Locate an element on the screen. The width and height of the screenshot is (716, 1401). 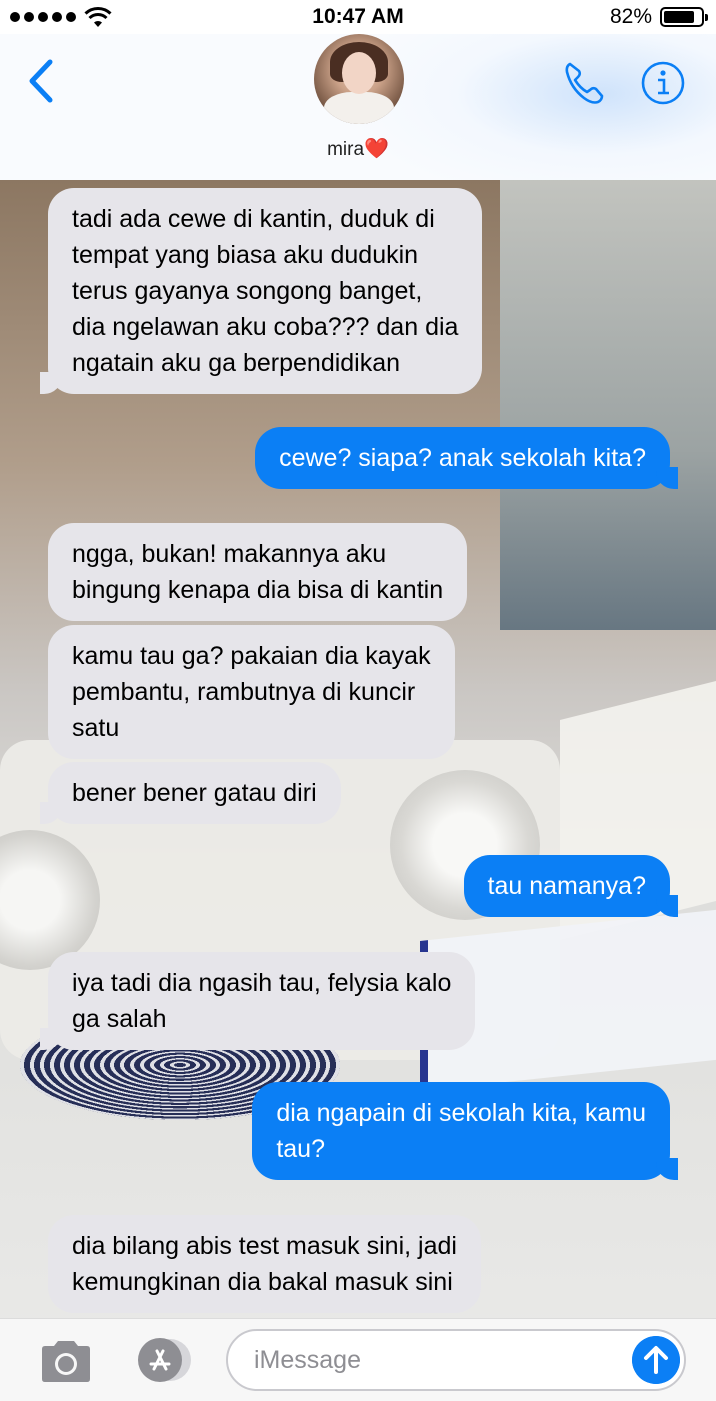
conversation-header: mira❤️ is located at coordinates (358, 107).